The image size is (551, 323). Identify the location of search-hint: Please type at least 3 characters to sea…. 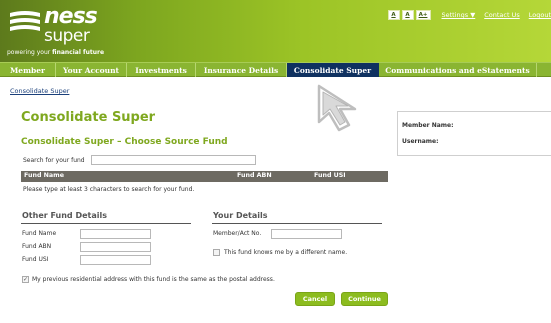
(109, 189).